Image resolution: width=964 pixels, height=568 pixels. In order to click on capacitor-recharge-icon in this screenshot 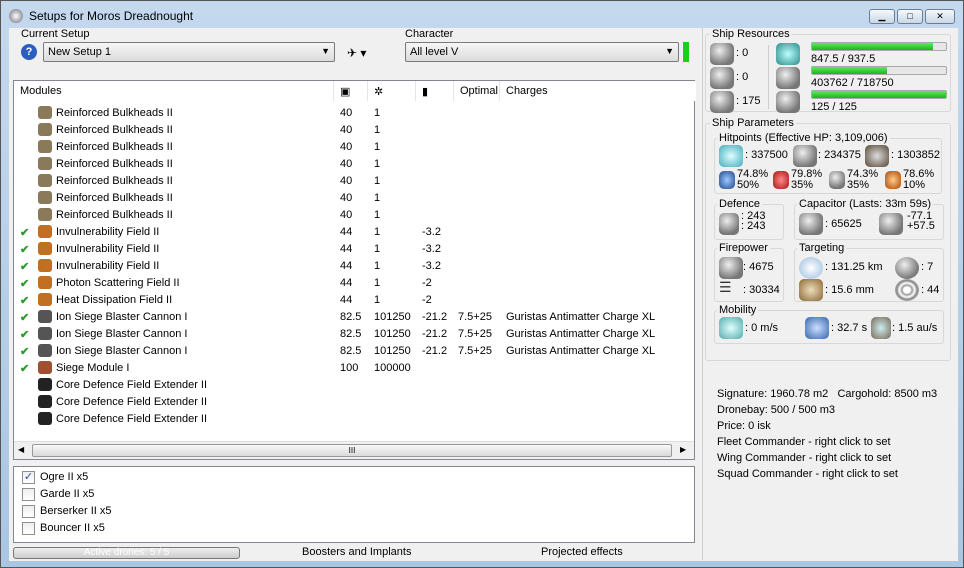, I will do `click(891, 224)`.